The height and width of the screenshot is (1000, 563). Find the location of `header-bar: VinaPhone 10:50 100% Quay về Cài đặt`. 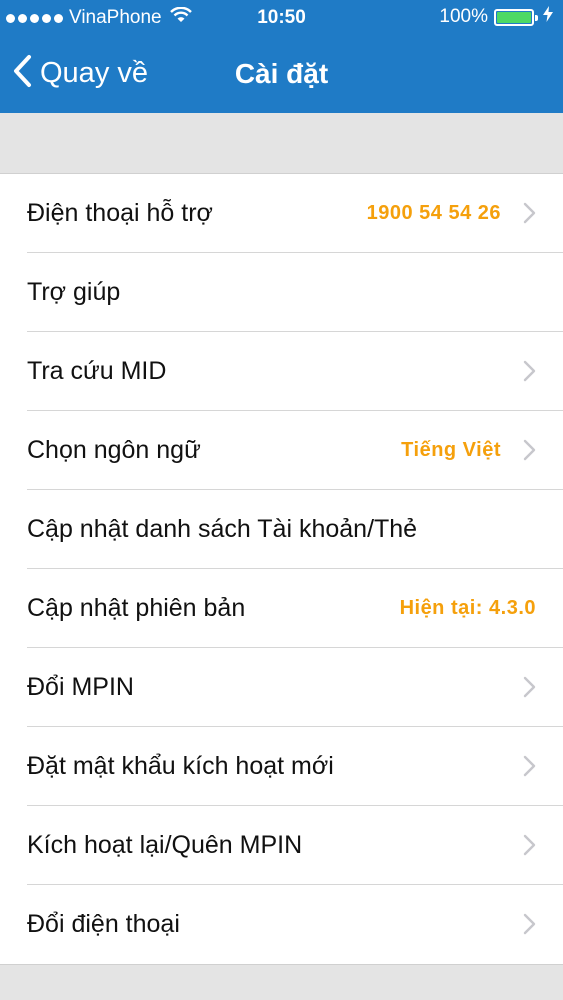

header-bar: VinaPhone 10:50 100% Quay về Cài đặt is located at coordinates (281, 56).